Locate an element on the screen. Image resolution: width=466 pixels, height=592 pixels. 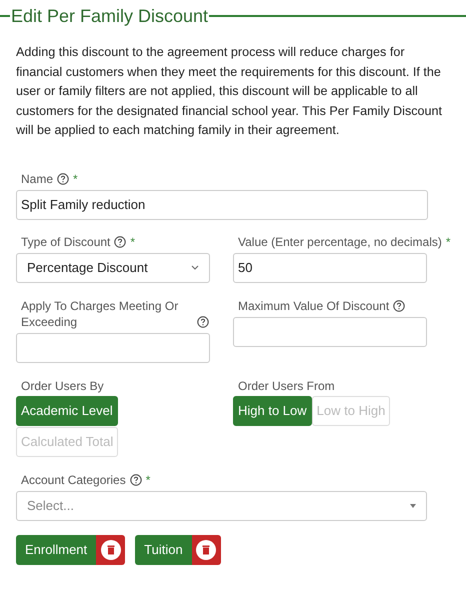
field-label: Apply To Charges Meeting Or Exceeding is located at coordinates (100, 314).